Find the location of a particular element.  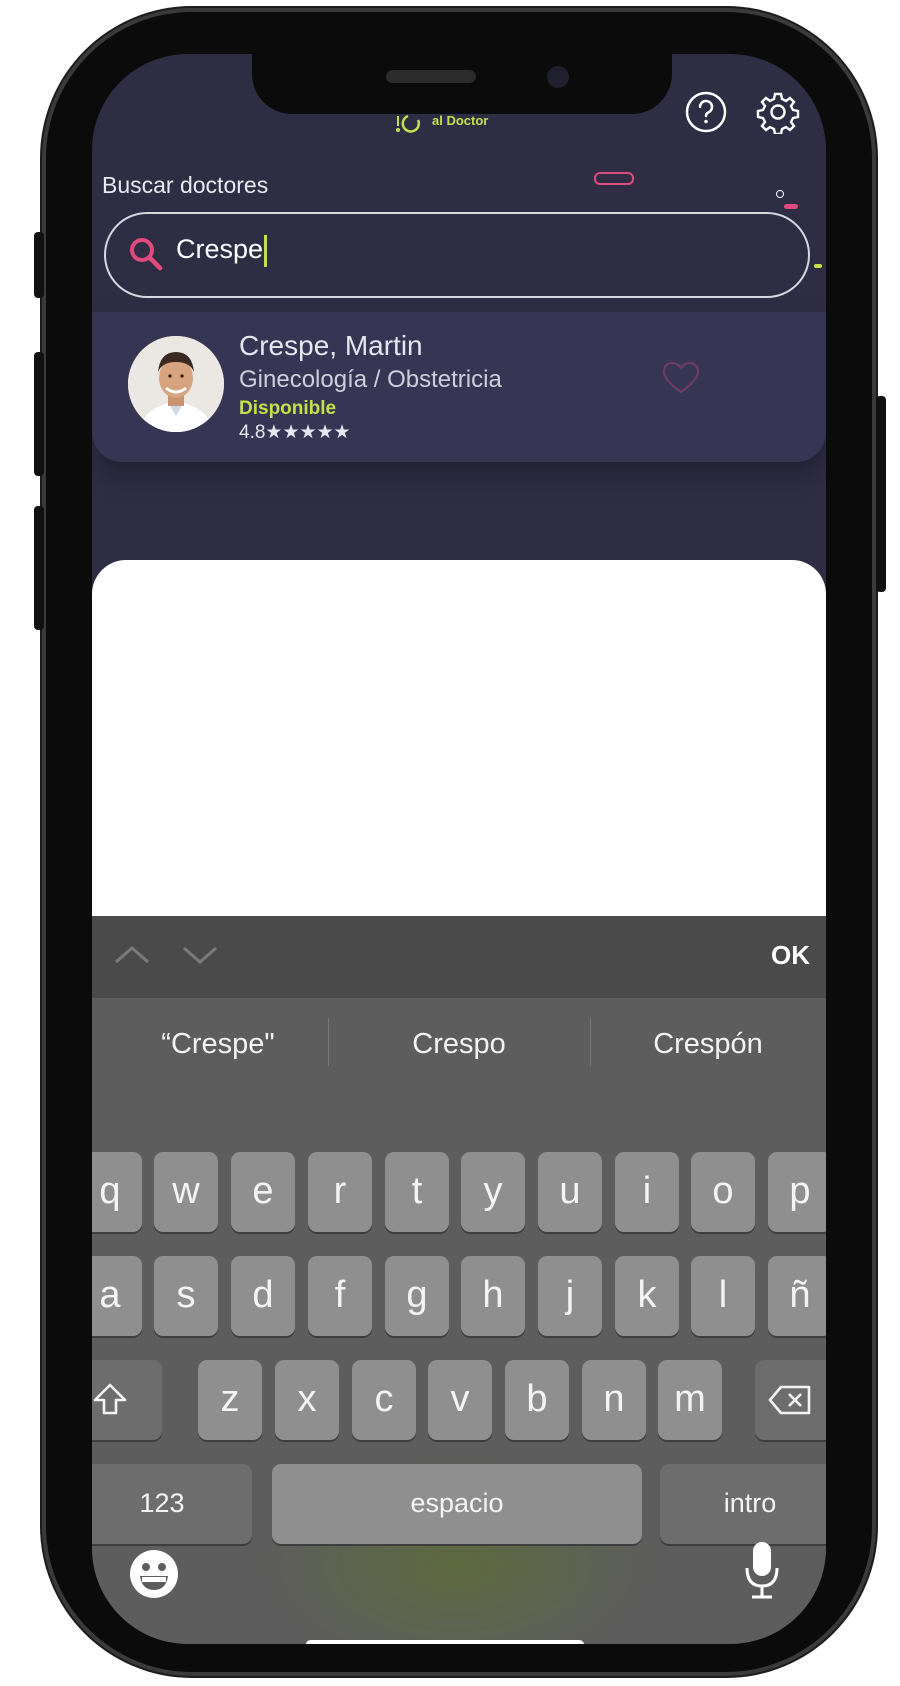

chevron-down-icon is located at coordinates (200, 955).